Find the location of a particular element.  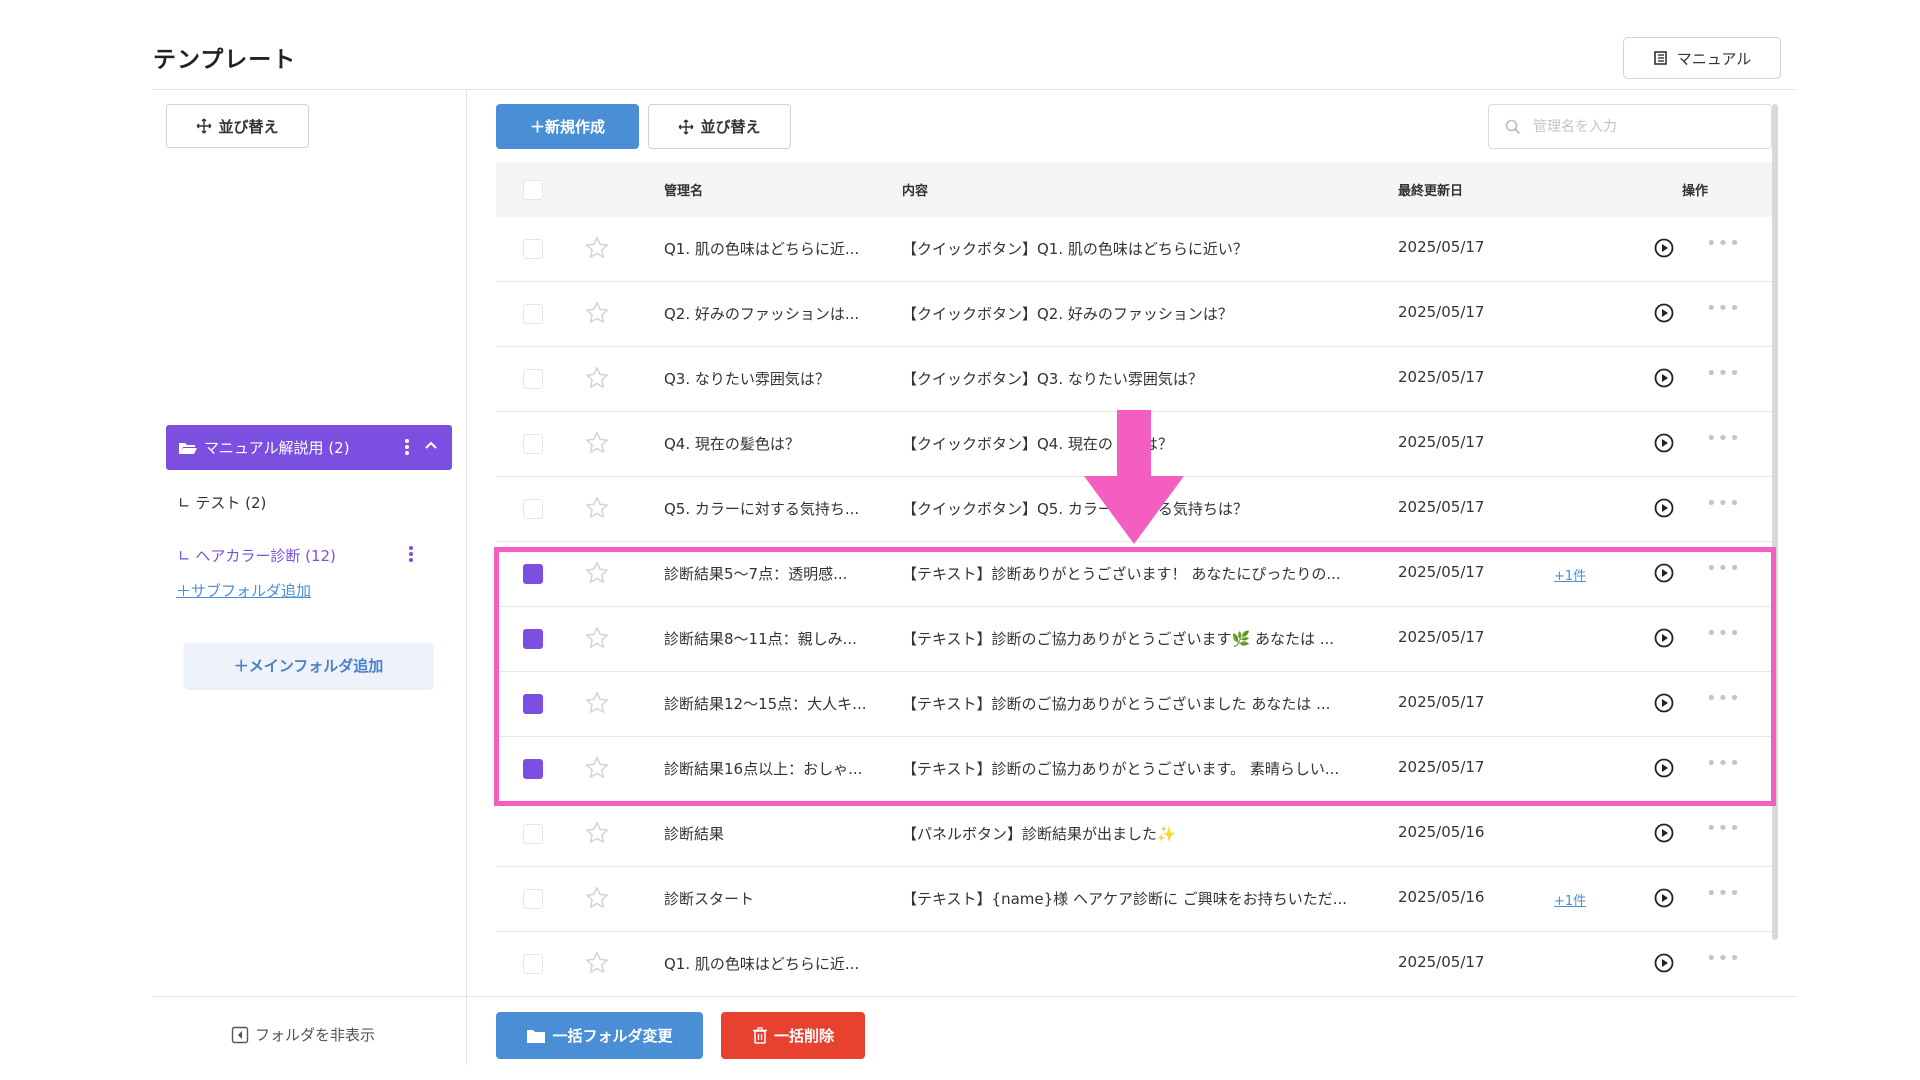

select-all-checkbox is located at coordinates (533, 190).